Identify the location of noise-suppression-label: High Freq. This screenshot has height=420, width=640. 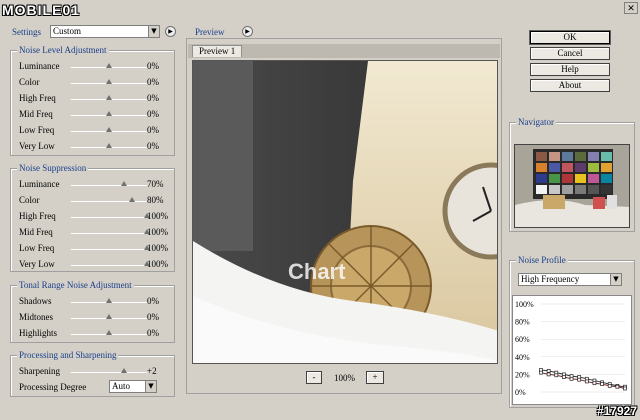
(37, 216).